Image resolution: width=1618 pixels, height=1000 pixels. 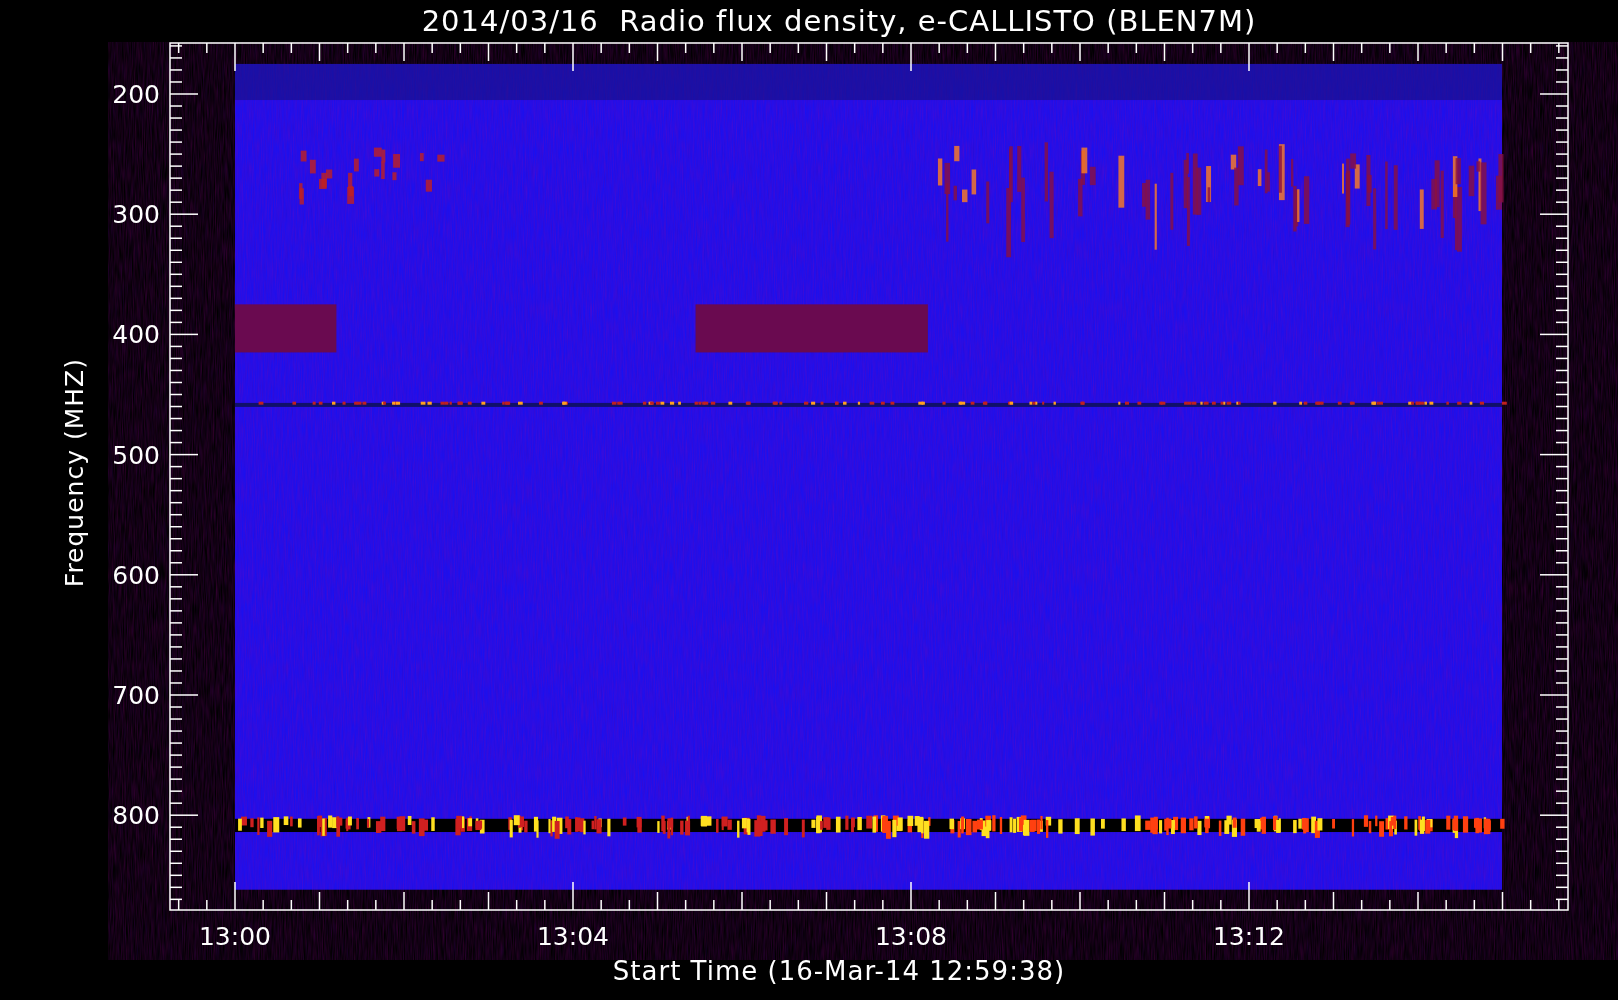 What do you see at coordinates (1249, 936) in the screenshot?
I see `x-tick-label: 13:12` at bounding box center [1249, 936].